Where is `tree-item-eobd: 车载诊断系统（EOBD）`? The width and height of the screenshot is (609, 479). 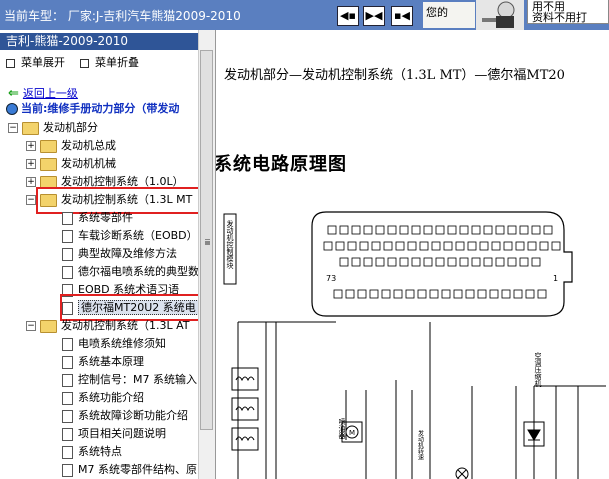
tree-item-eobd: 车载诊断系统（EOBD） is located at coordinates (130, 236).